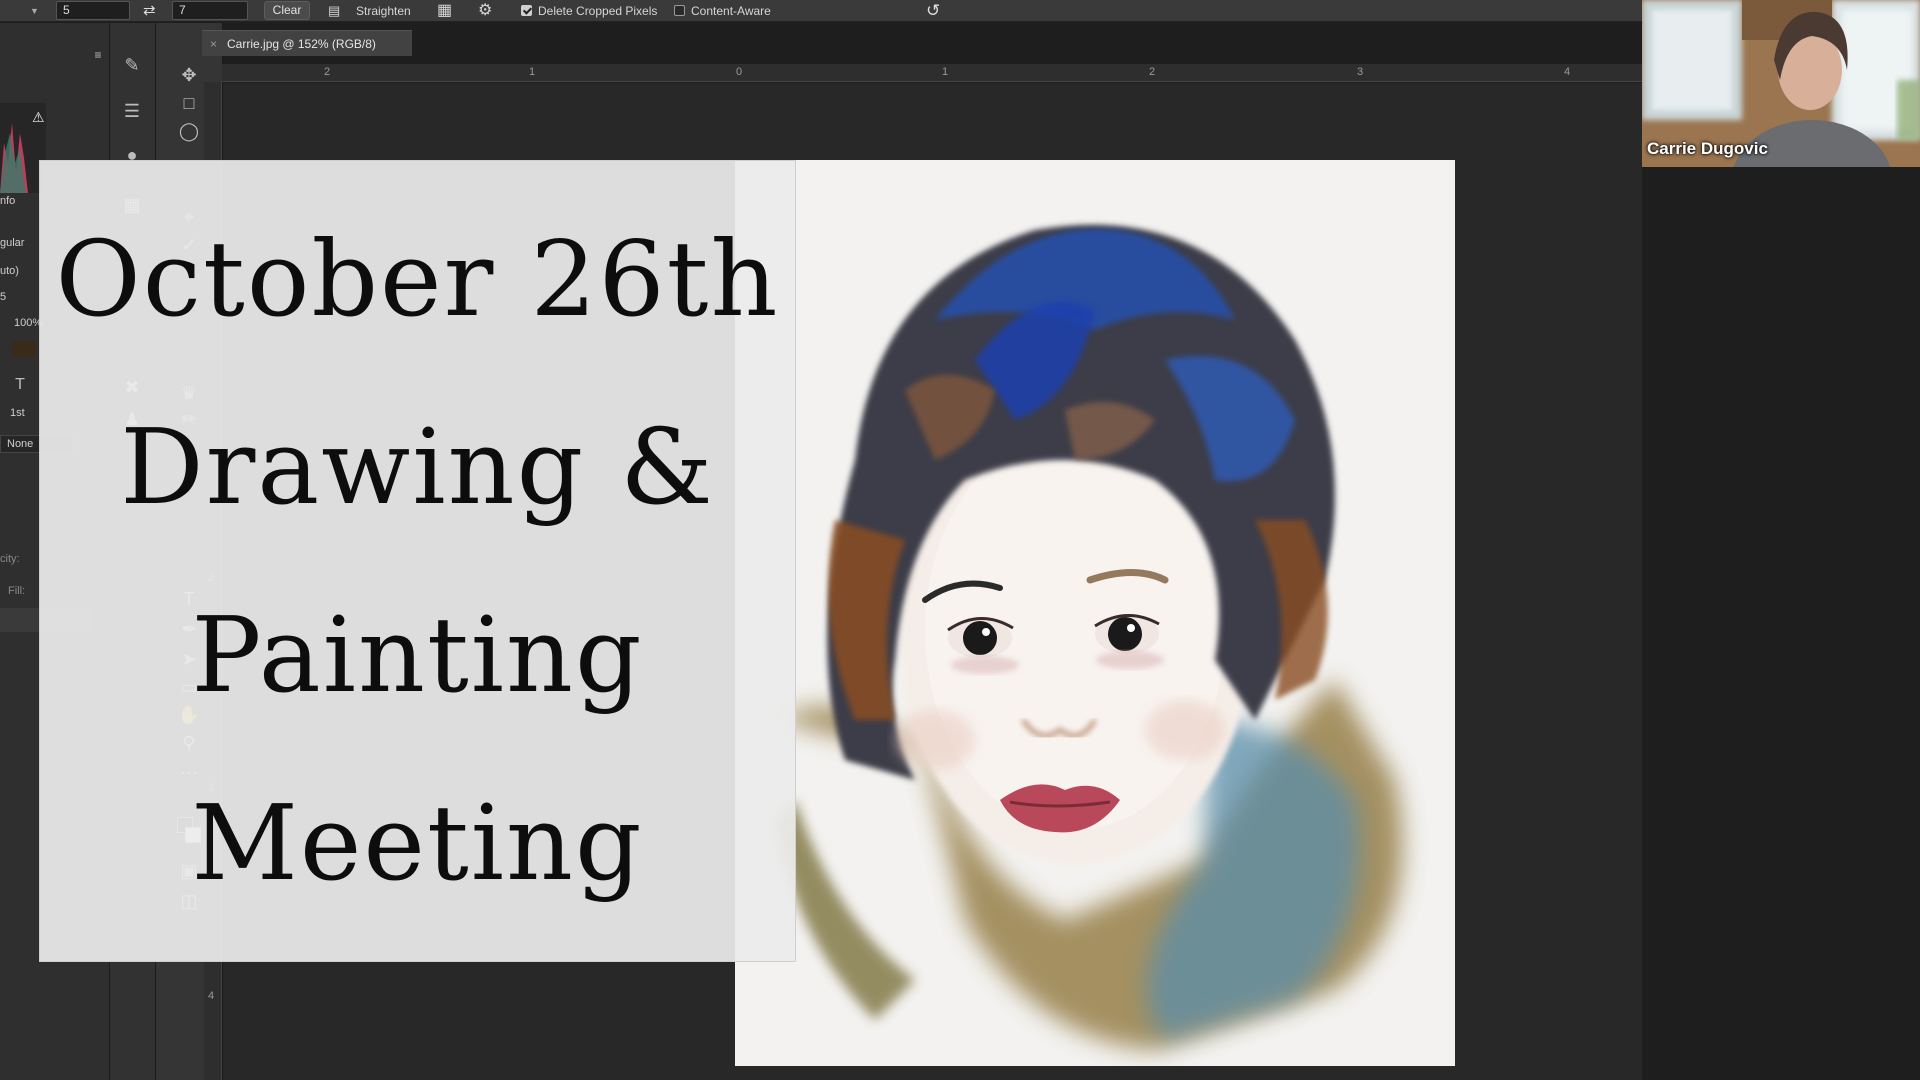  I want to click on lasso-tool-icon: ◯, so click(189, 131).